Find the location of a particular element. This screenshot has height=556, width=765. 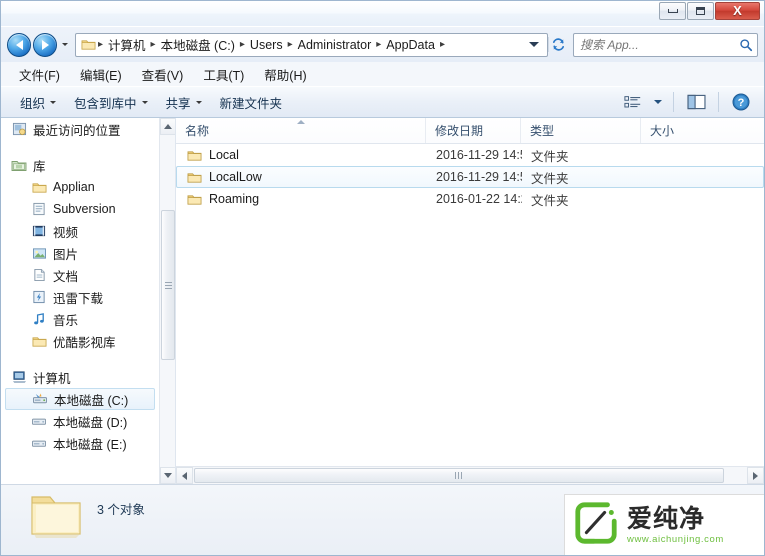

menu-item-tools: 工具(T) is located at coordinates (223, 74).